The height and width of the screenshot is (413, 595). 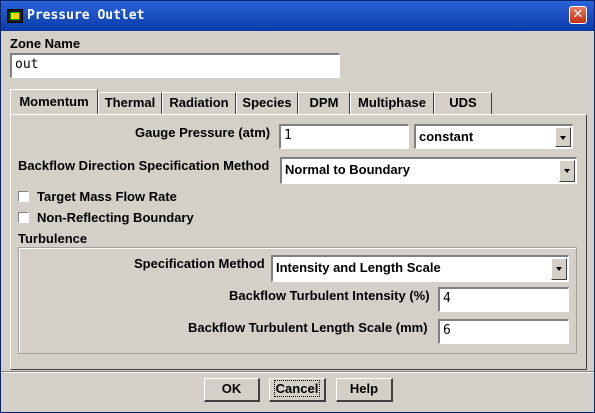 What do you see at coordinates (392, 103) in the screenshot?
I see `tab-multiphase: Multiphase` at bounding box center [392, 103].